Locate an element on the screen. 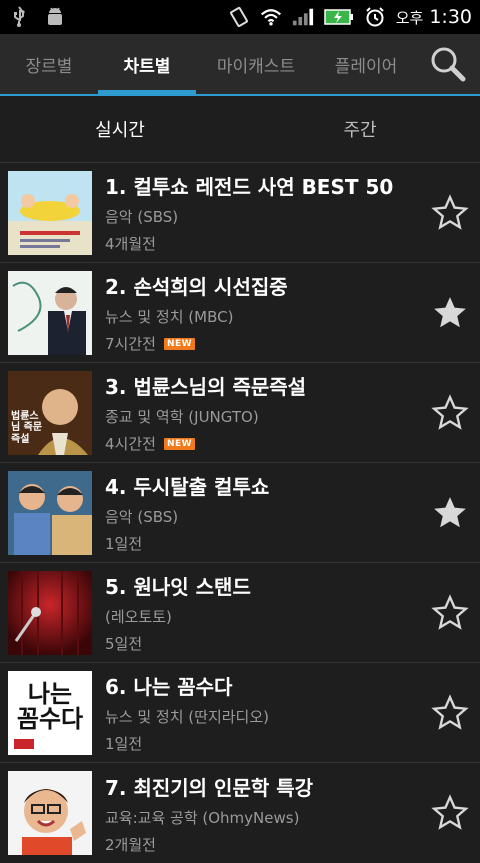 This screenshot has height=863, width=480. thumbnail-caption: 나는 꼼수다 is located at coordinates (50, 705).